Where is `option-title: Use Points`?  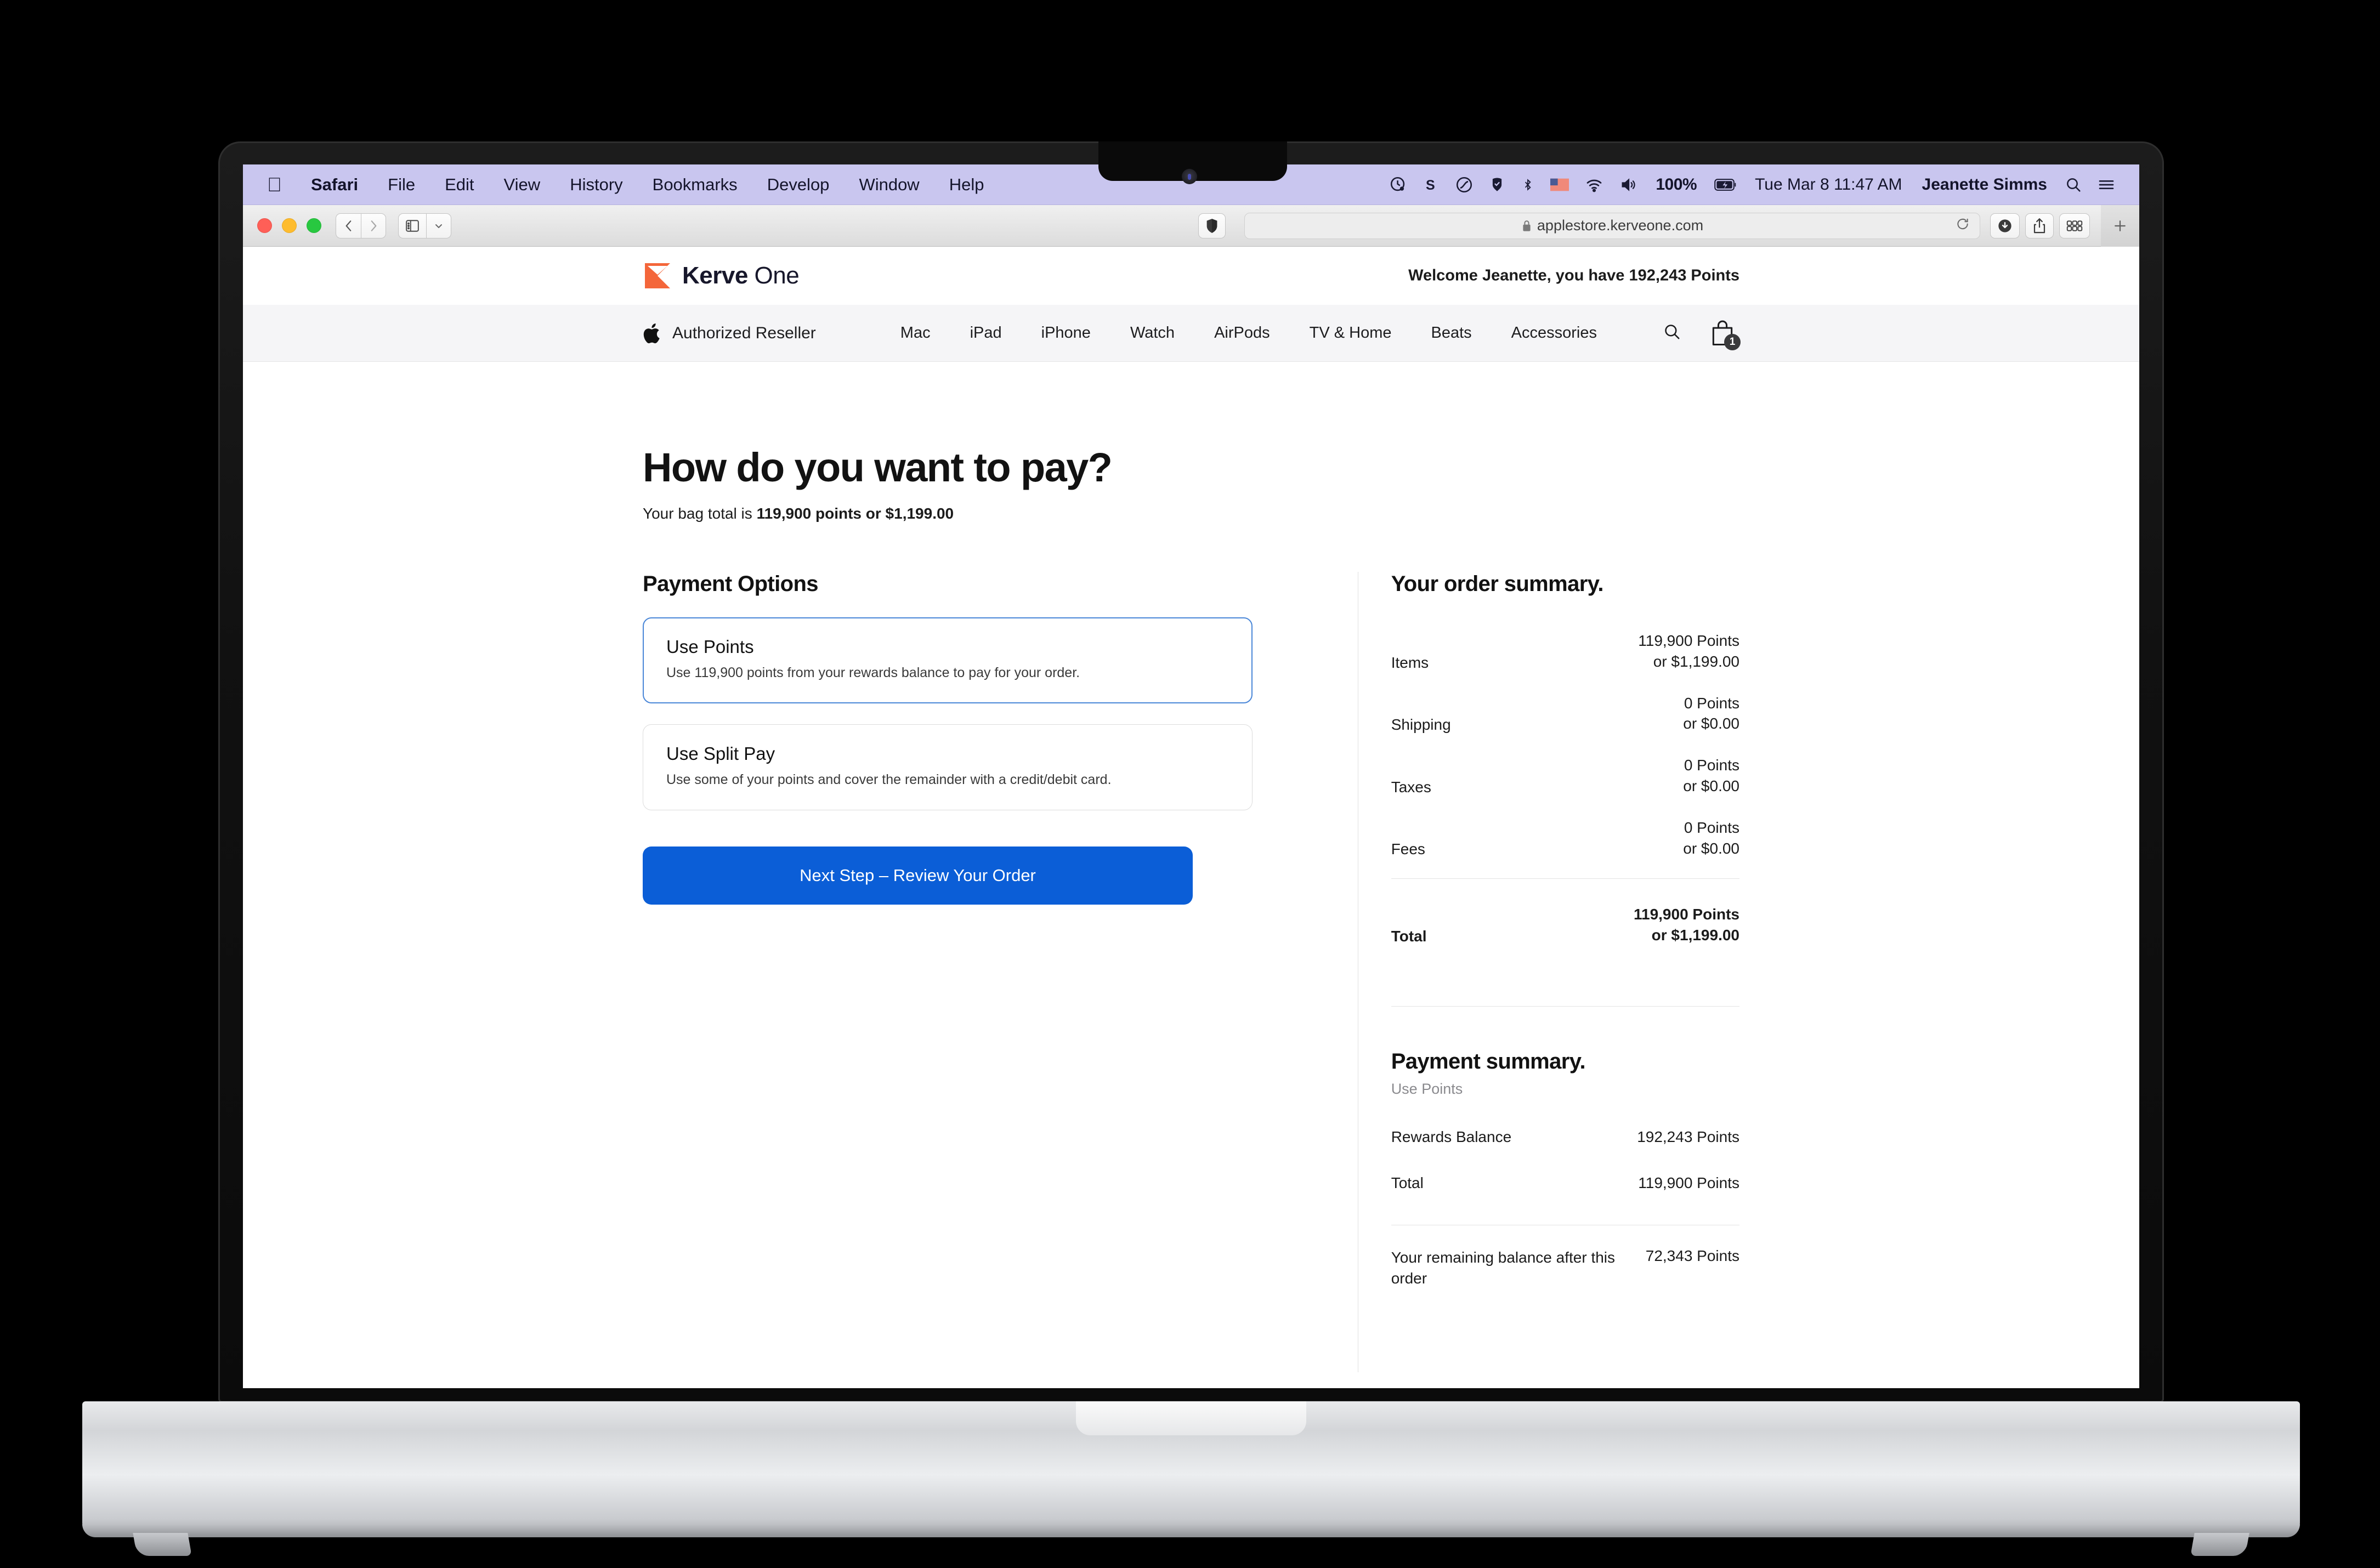 option-title: Use Points is located at coordinates (710, 647).